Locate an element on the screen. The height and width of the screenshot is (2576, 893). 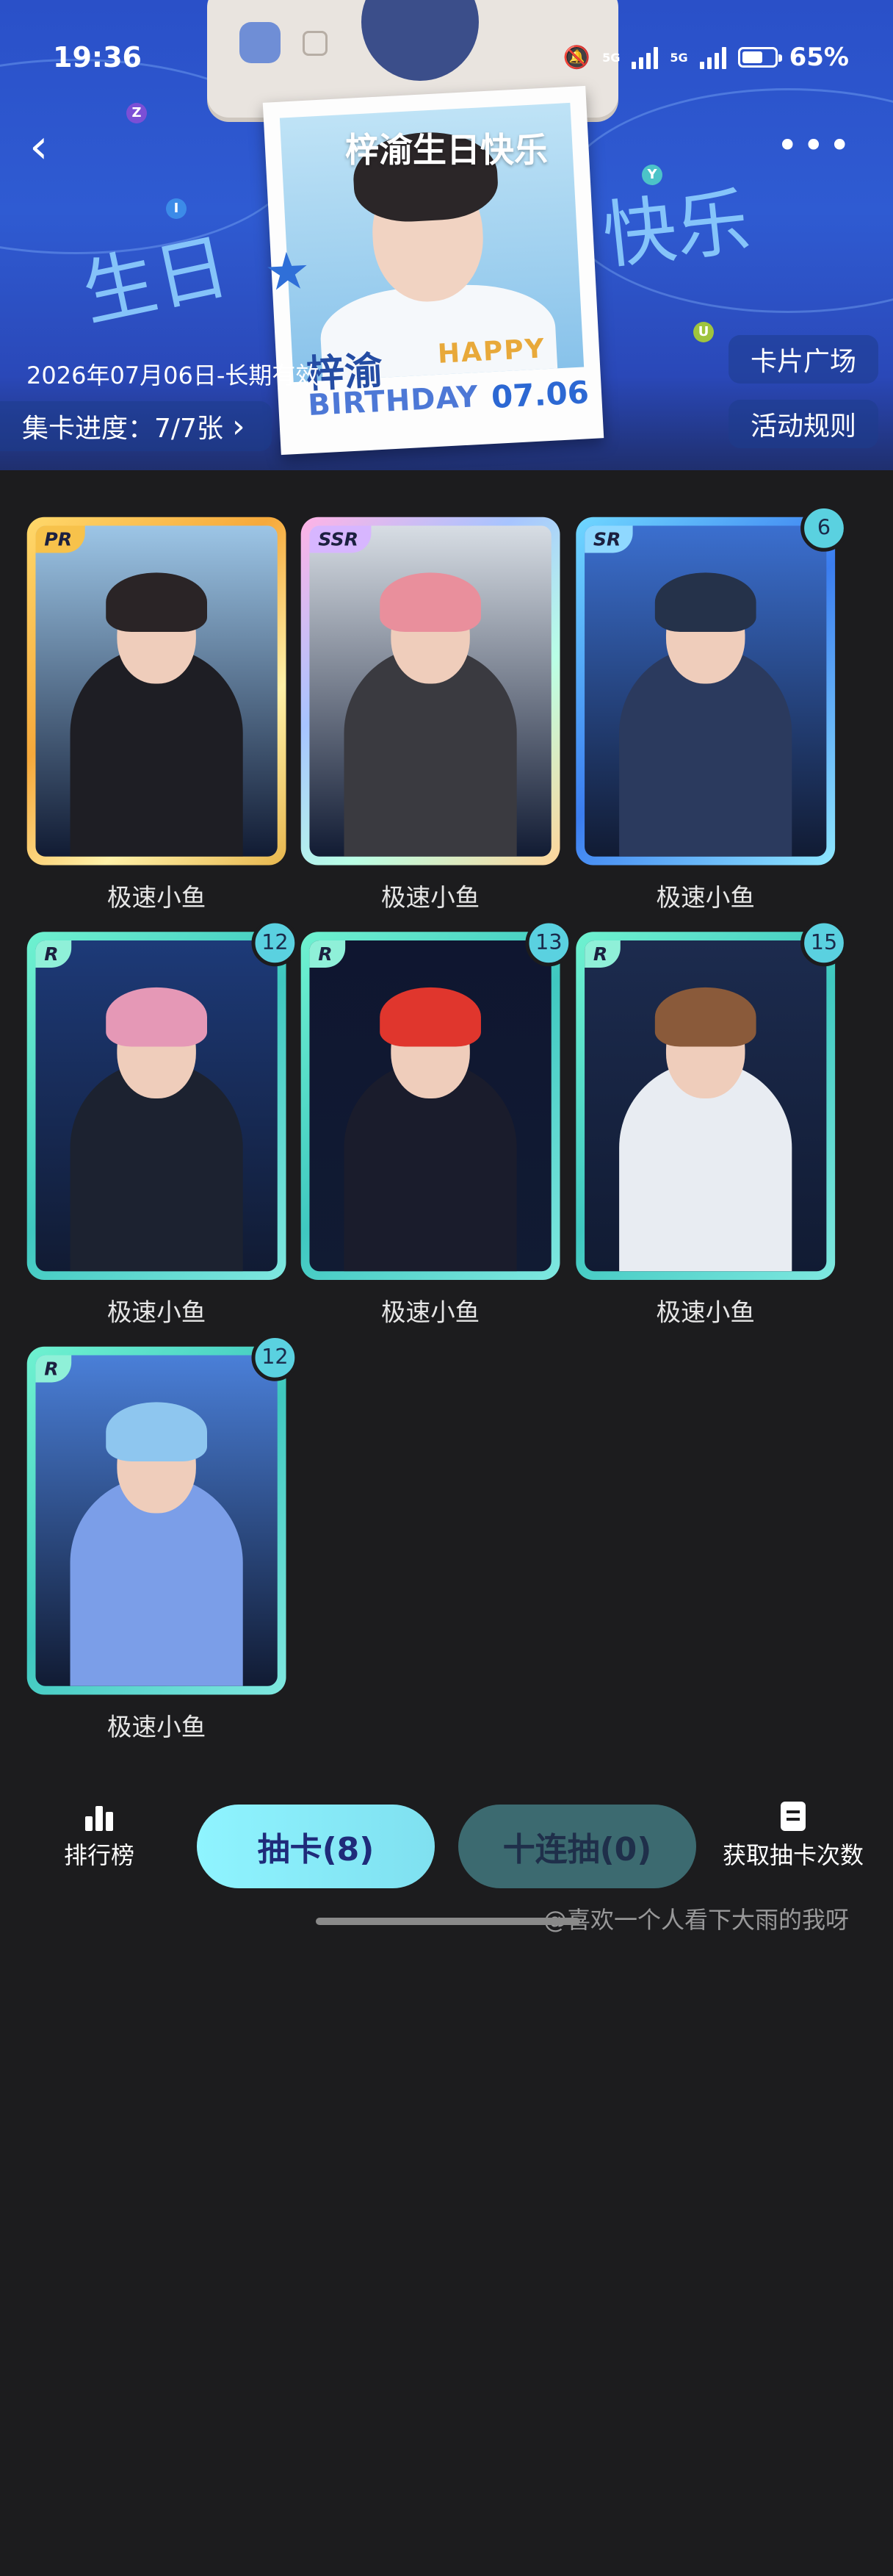
star-icon: ★ is located at coordinates (287, 271).